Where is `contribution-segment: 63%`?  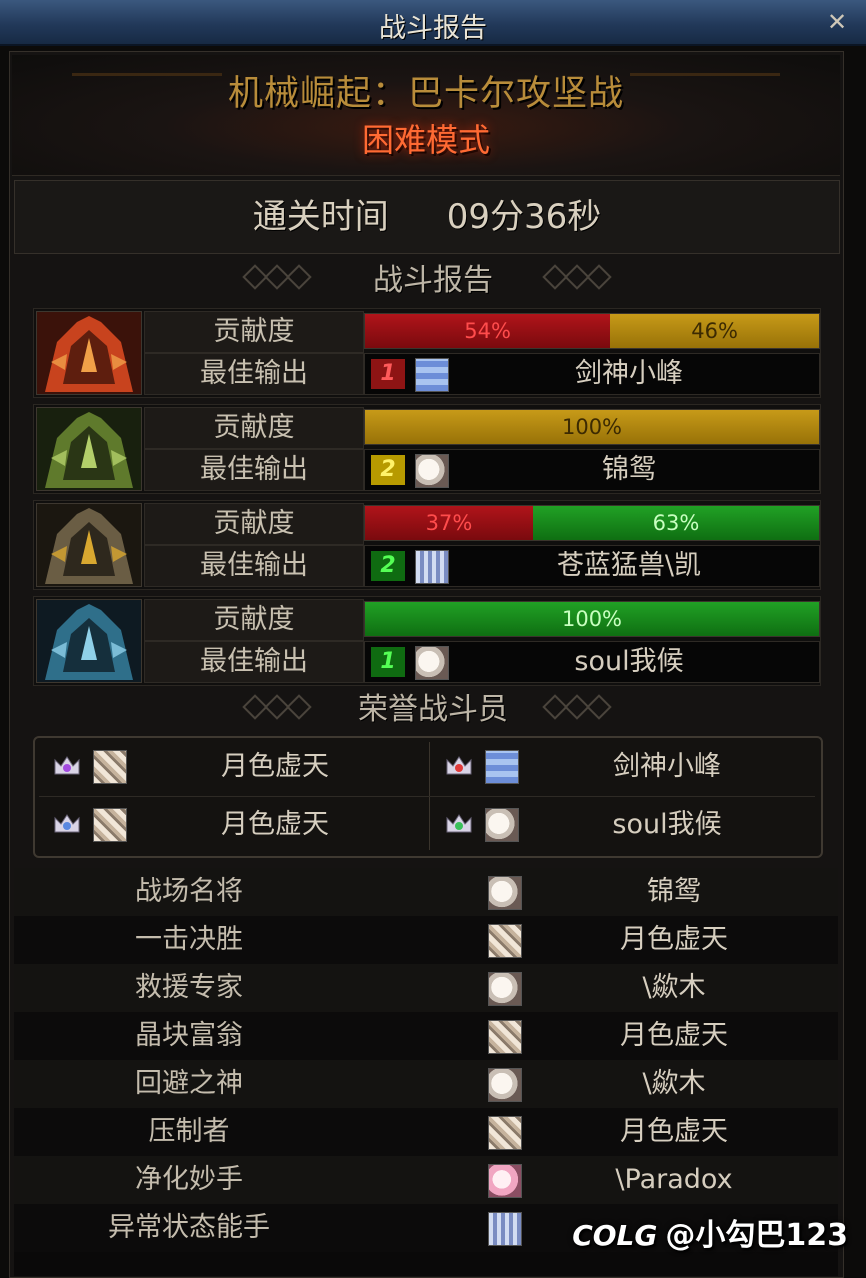
contribution-segment: 63% is located at coordinates (675, 523).